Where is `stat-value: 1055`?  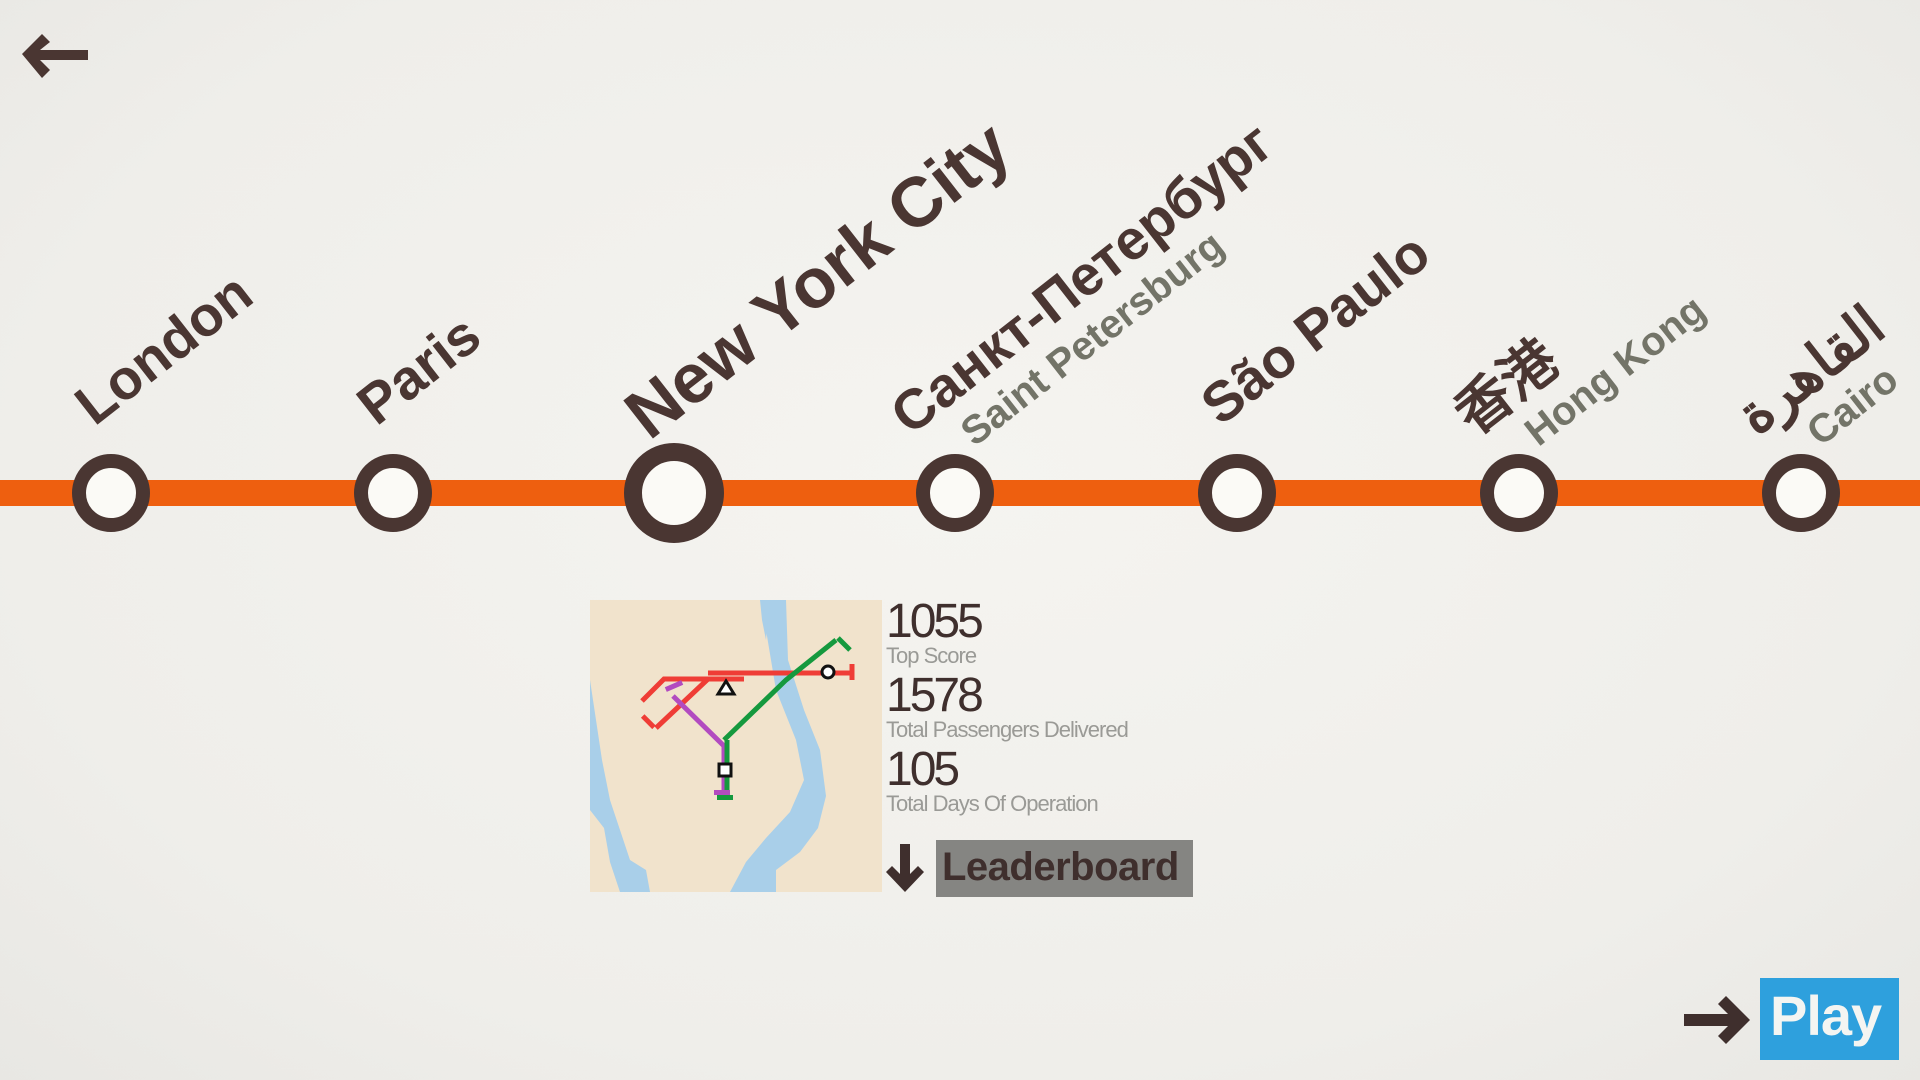
stat-value: 1055 is located at coordinates (935, 621).